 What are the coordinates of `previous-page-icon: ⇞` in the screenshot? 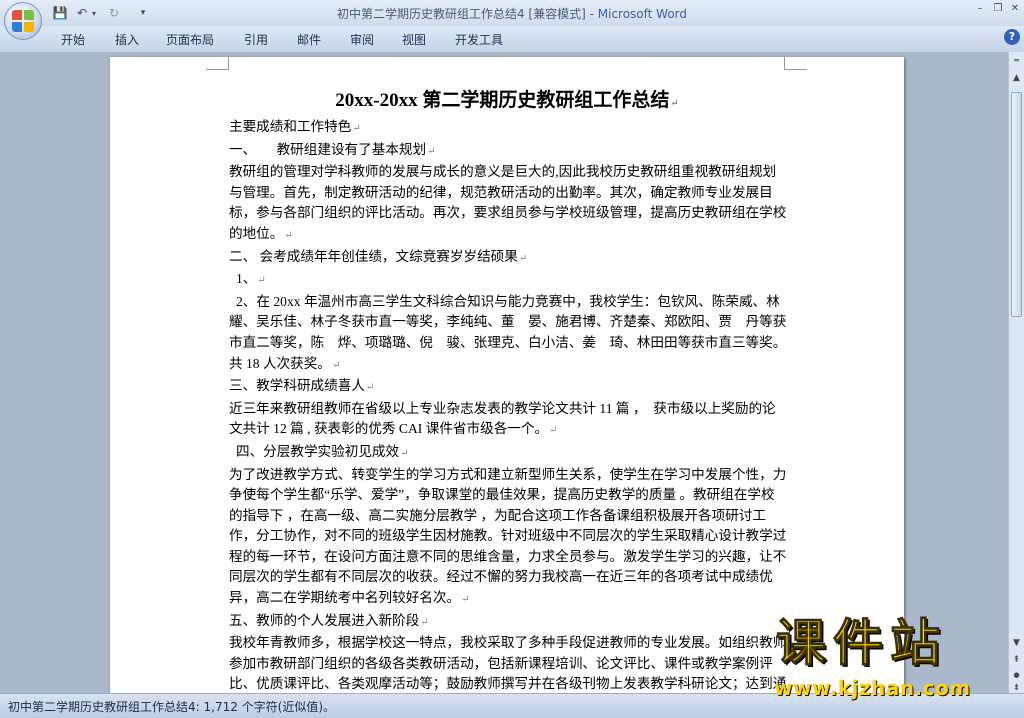 It's located at (1016, 660).